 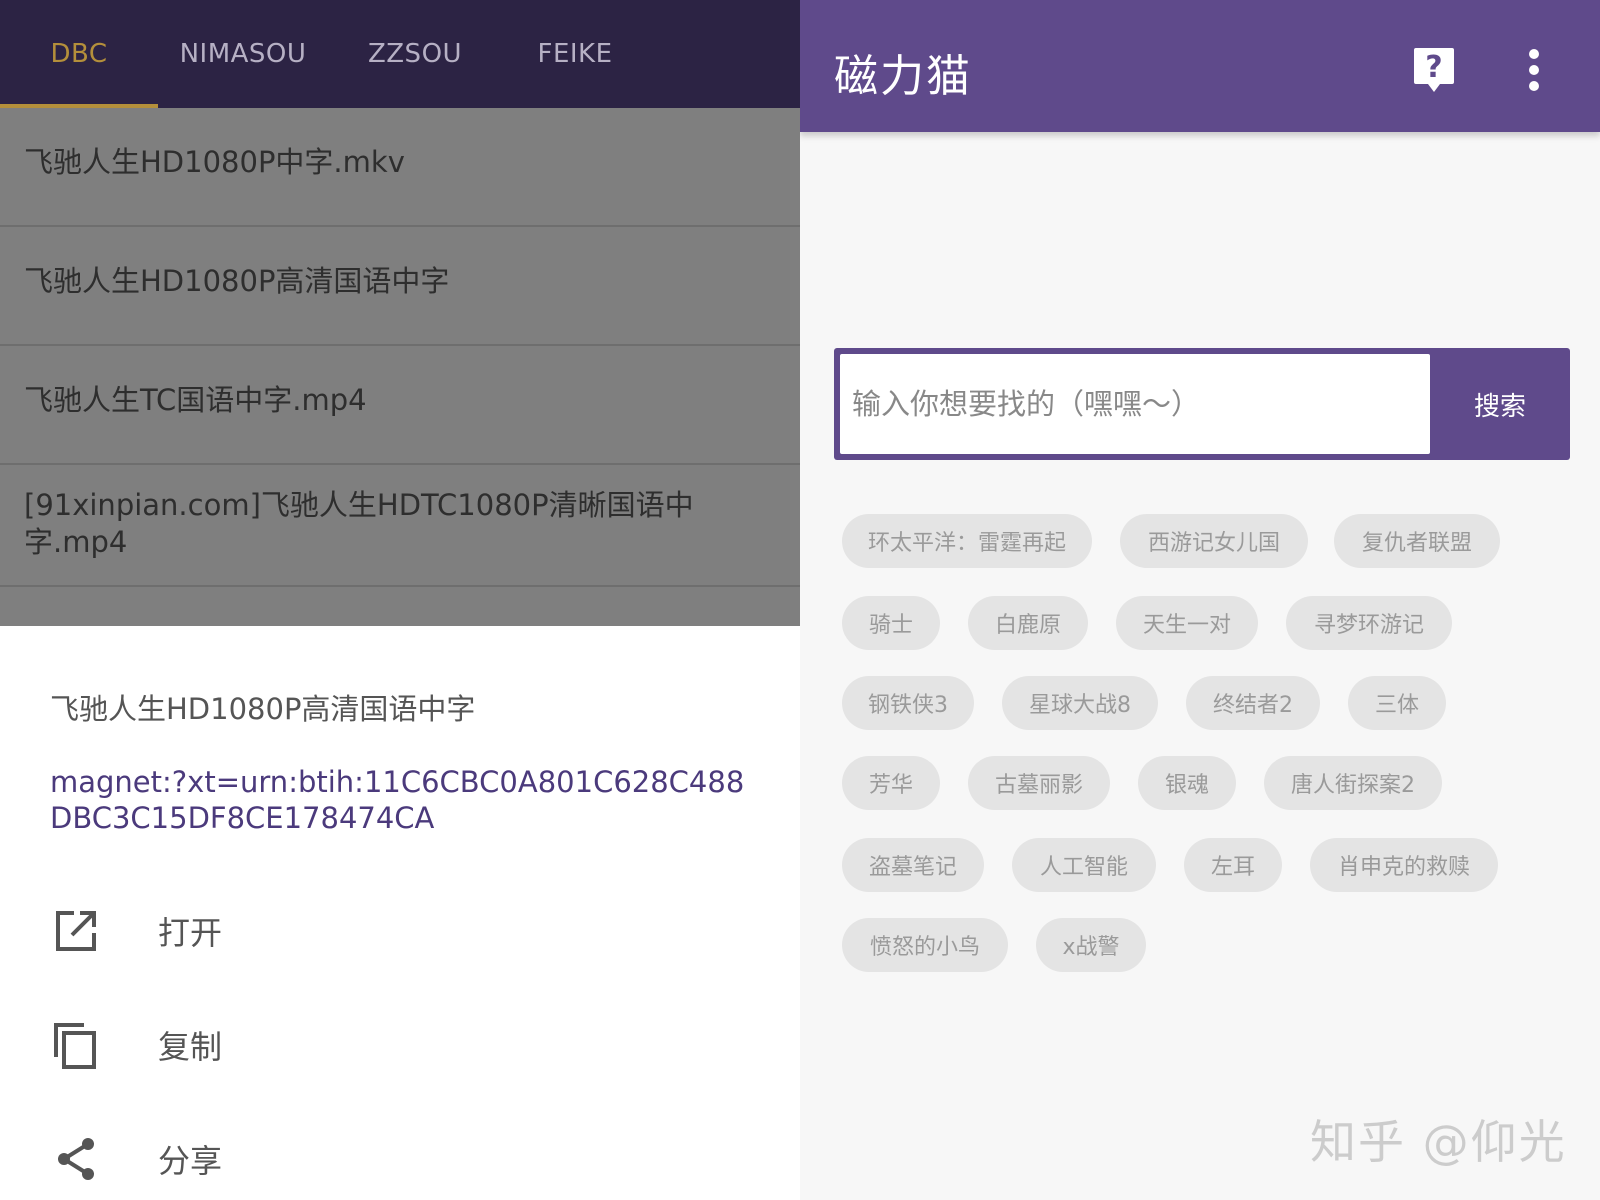 What do you see at coordinates (1200, 66) in the screenshot?
I see `app-bar: 磁力猫 ?` at bounding box center [1200, 66].